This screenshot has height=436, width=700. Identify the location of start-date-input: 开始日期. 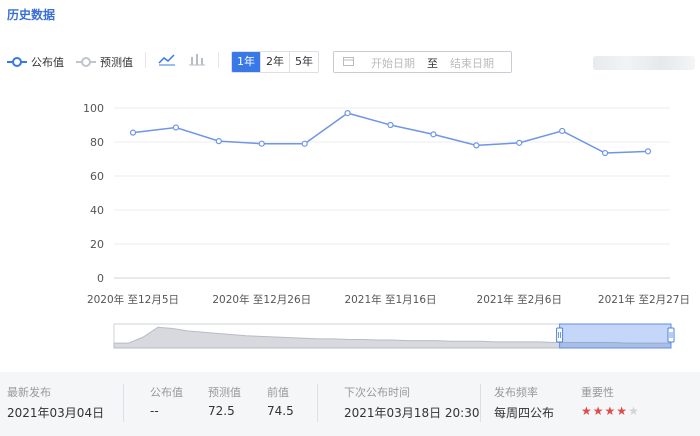
(393, 63).